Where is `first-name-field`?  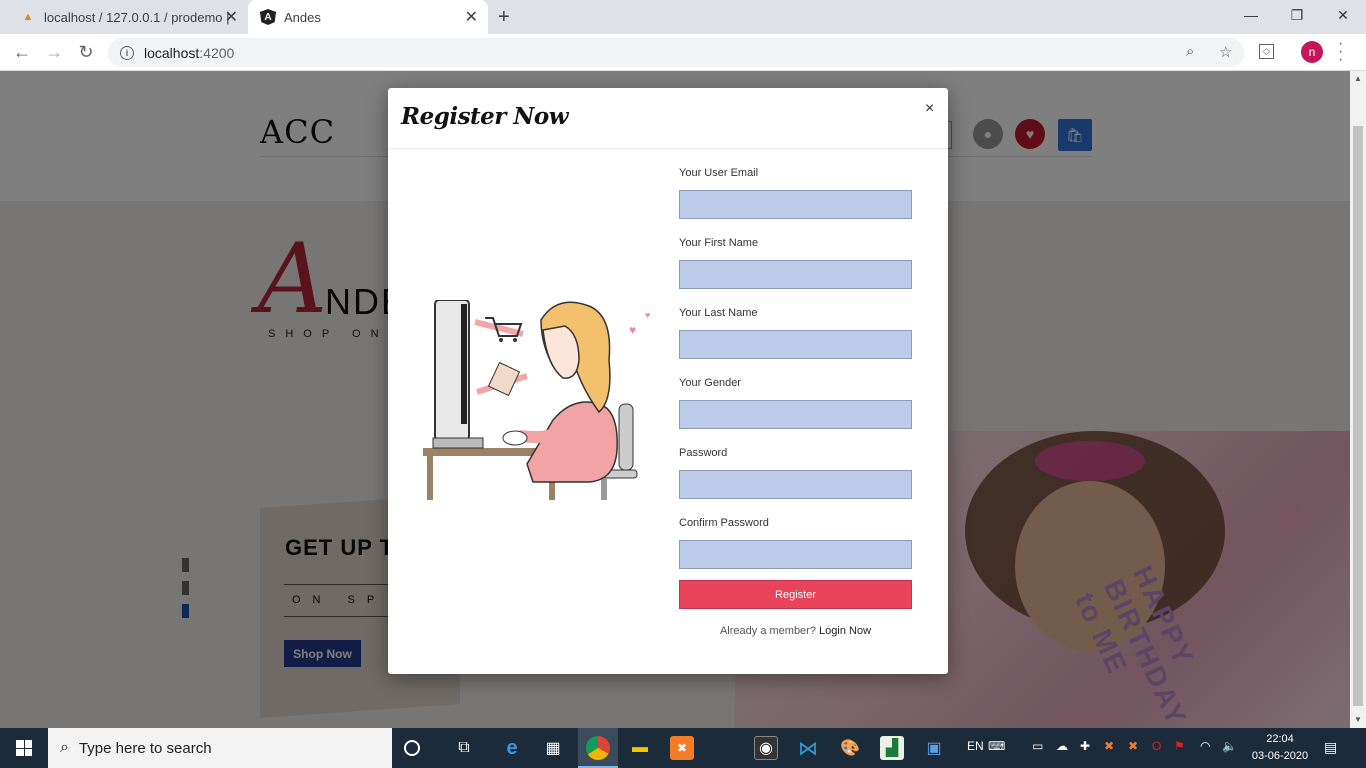
first-name-field is located at coordinates (795, 274).